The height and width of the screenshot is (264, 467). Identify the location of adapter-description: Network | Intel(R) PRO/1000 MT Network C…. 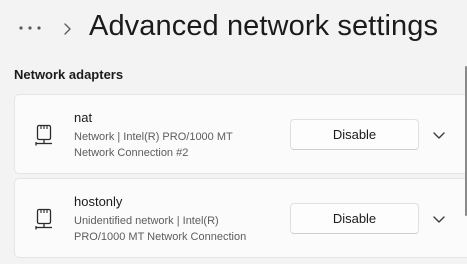
(179, 145).